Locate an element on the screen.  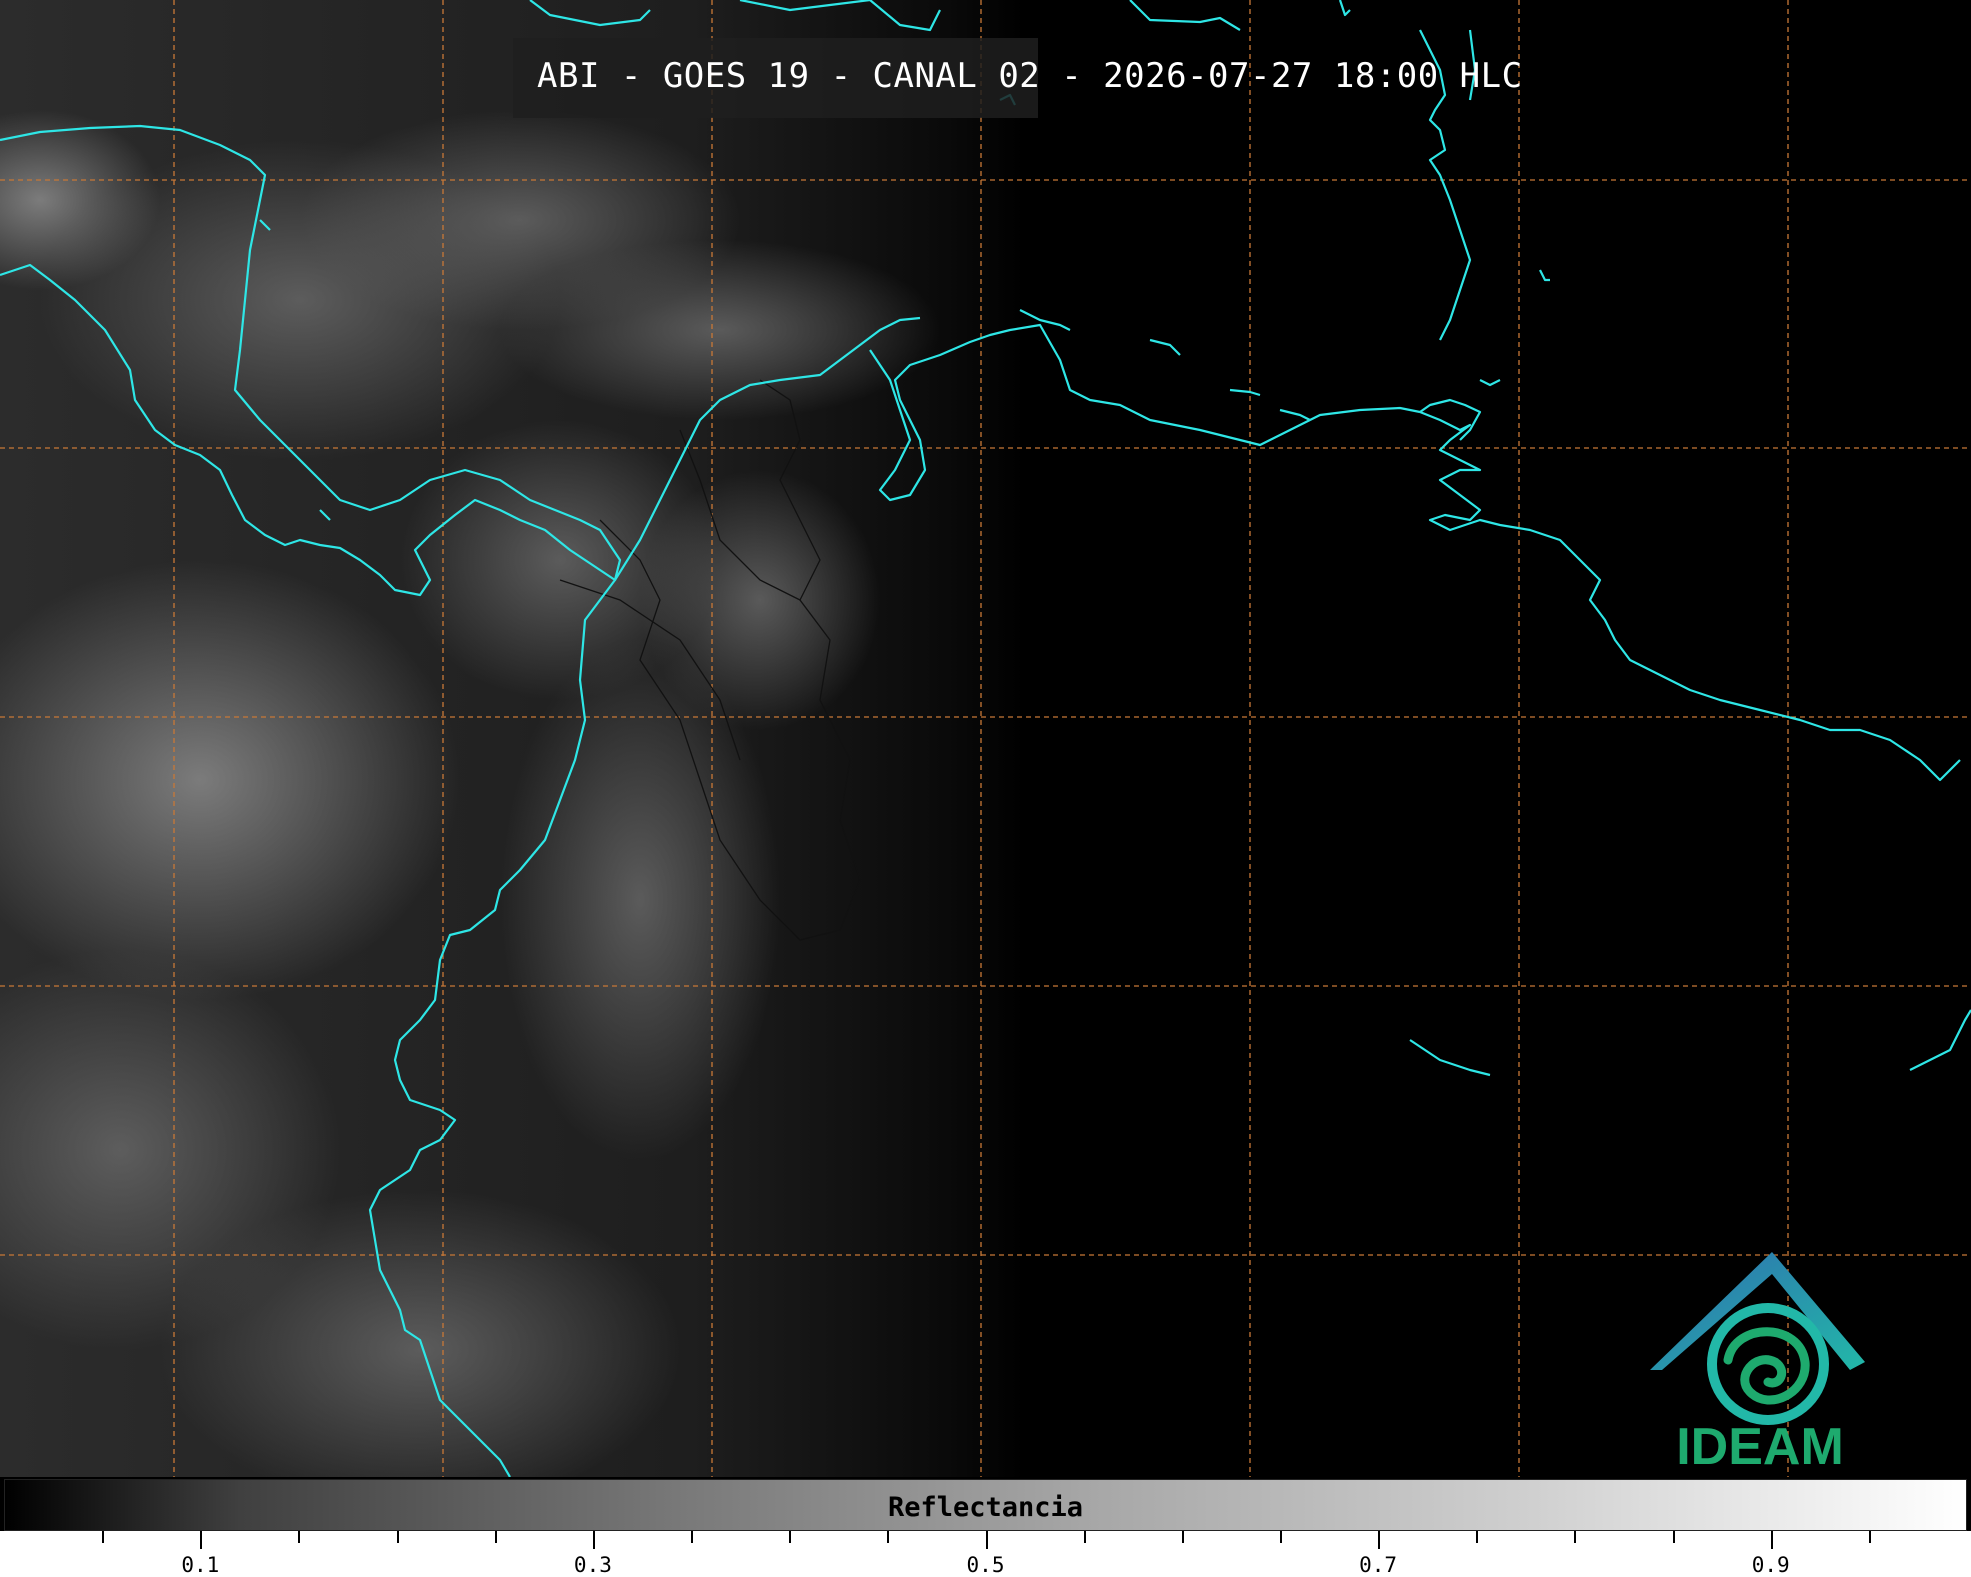
colorbar-tick-label: 0.1 is located at coordinates (200, 1565).